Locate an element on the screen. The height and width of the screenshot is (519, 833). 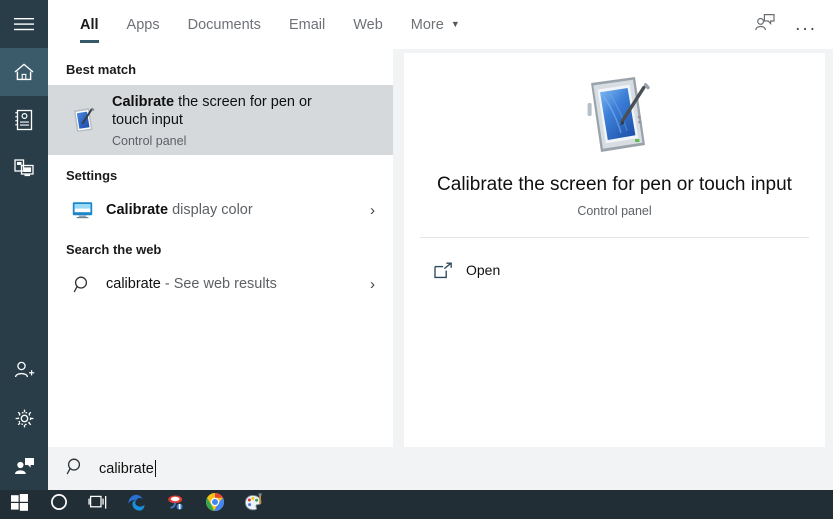
settings-heading: Settings is located at coordinates (92, 175).